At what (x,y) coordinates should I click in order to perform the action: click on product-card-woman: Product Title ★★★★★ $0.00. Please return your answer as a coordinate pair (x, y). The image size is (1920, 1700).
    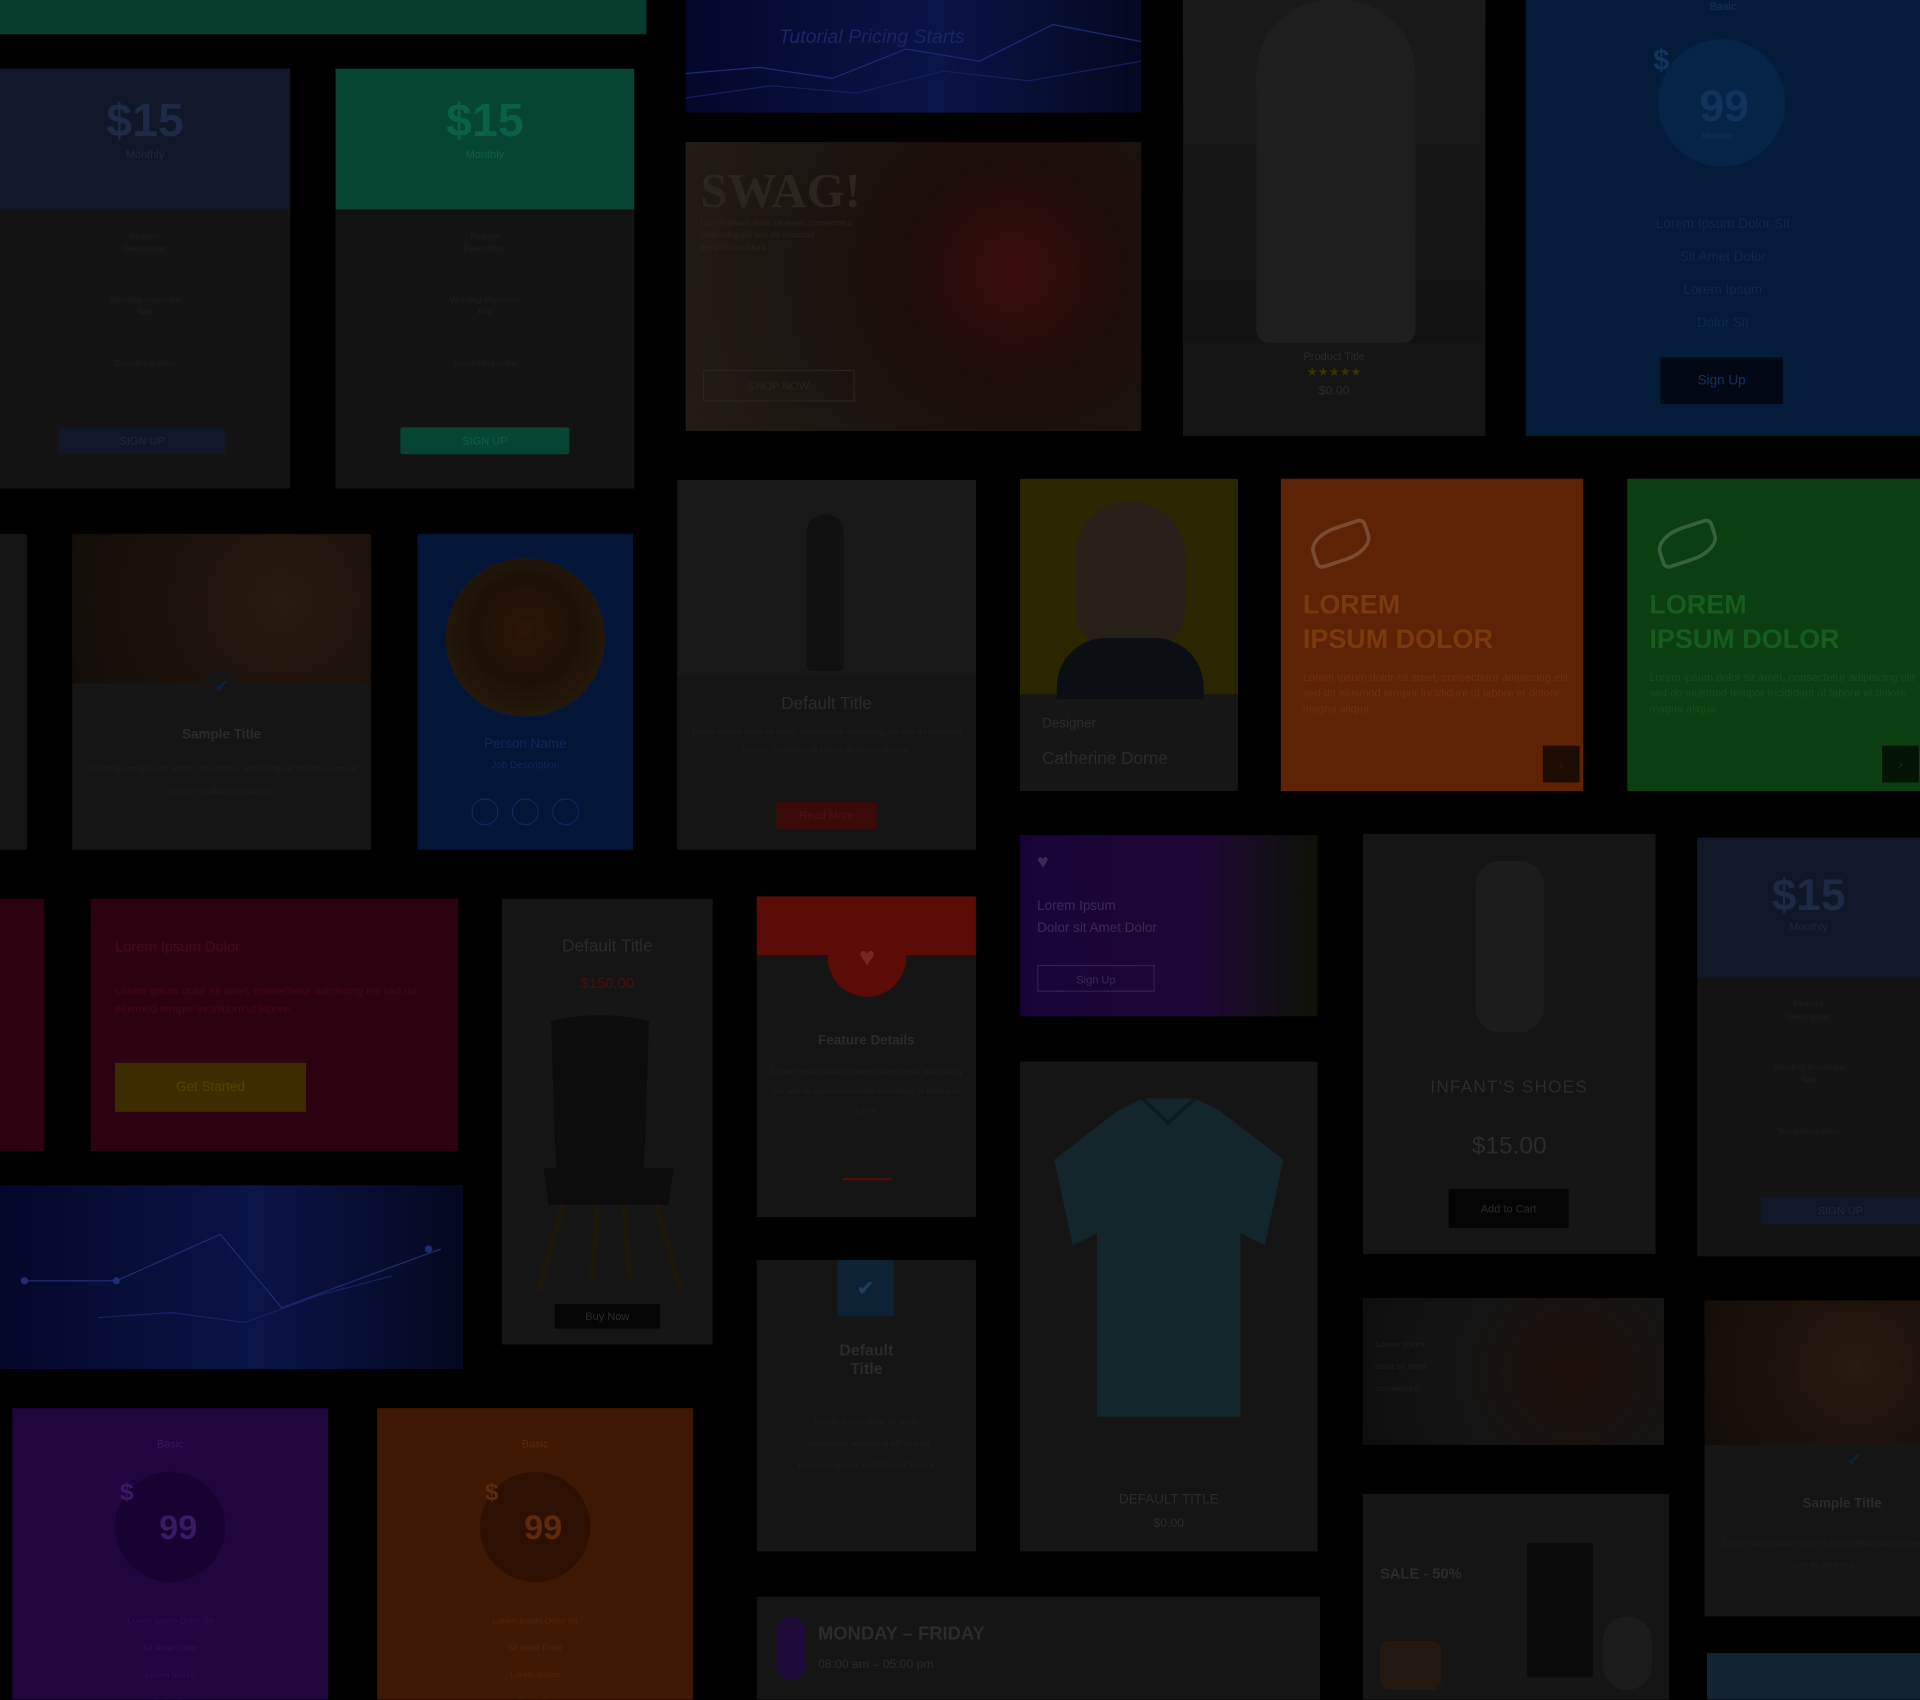
    Looking at the image, I should click on (1334, 218).